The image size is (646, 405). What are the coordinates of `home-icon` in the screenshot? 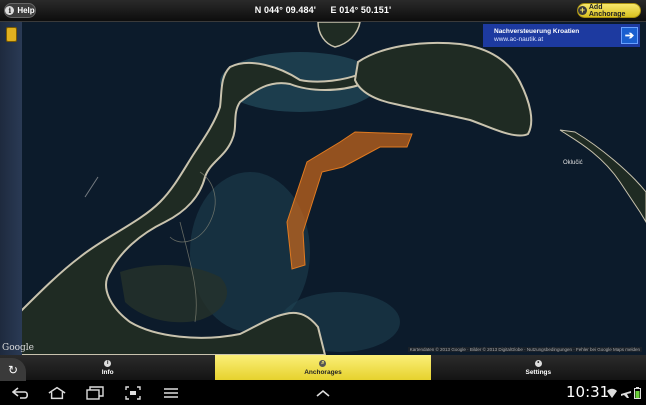 It's located at (57, 393).